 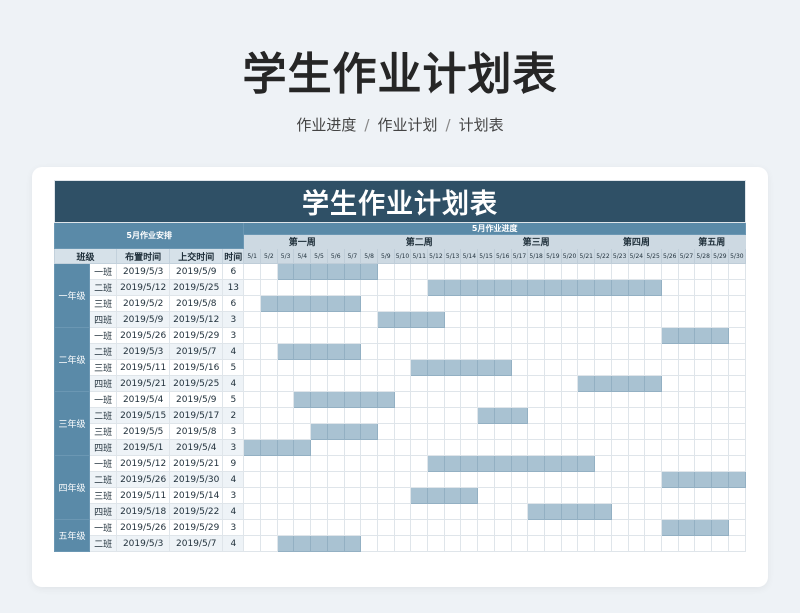 What do you see at coordinates (143, 431) in the screenshot?
I see `assign-date-cell: 2019/5/5` at bounding box center [143, 431].